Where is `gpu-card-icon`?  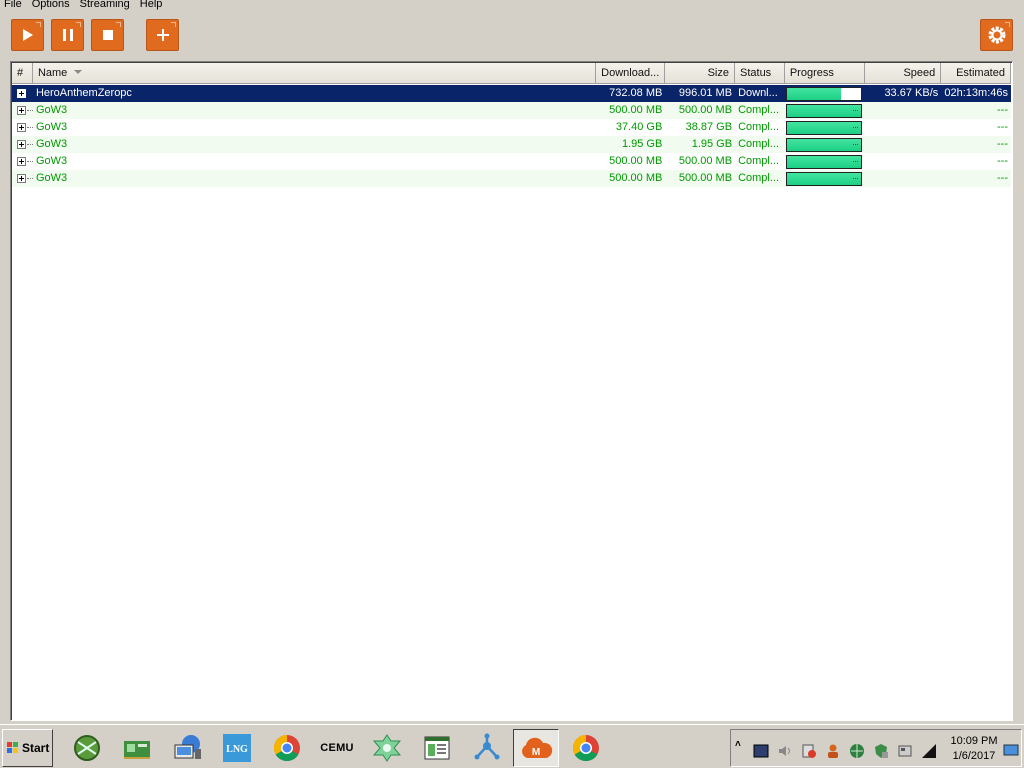
gpu-card-icon is located at coordinates (137, 750).